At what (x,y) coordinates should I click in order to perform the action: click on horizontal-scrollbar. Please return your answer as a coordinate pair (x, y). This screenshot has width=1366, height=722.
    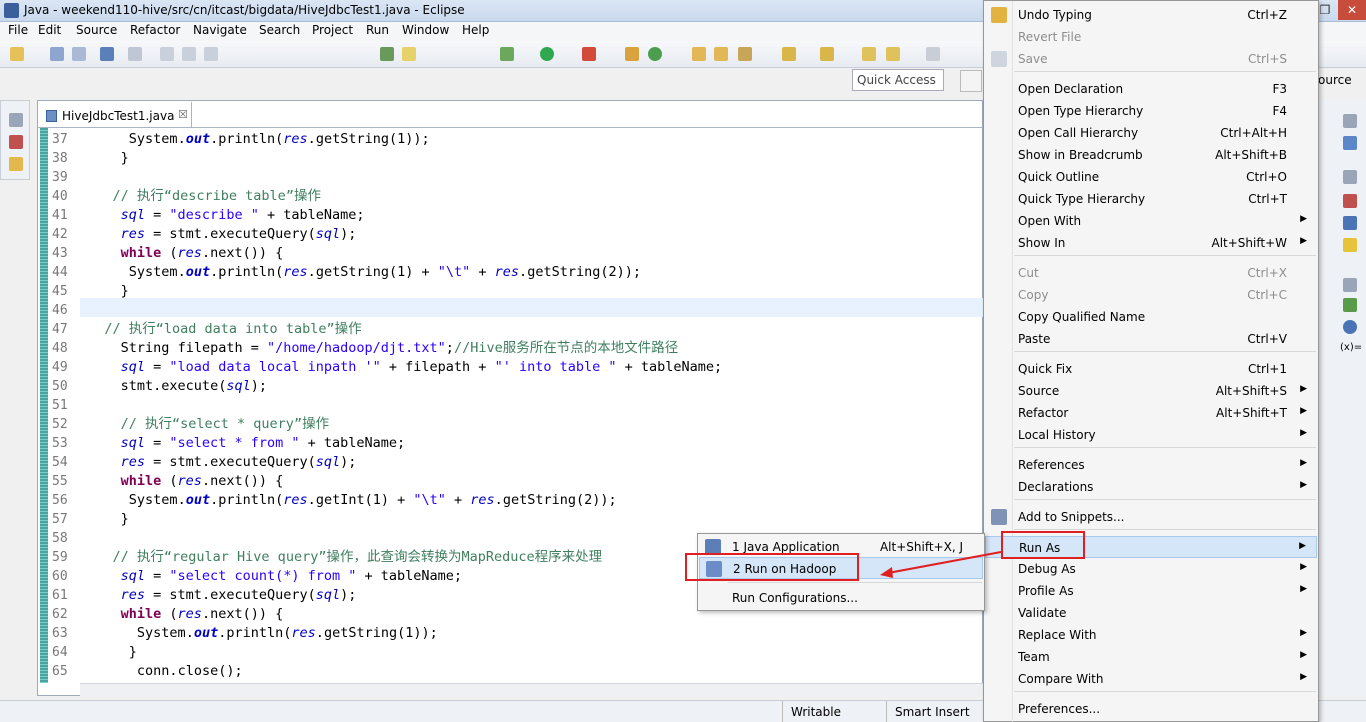
    Looking at the image, I should click on (532, 690).